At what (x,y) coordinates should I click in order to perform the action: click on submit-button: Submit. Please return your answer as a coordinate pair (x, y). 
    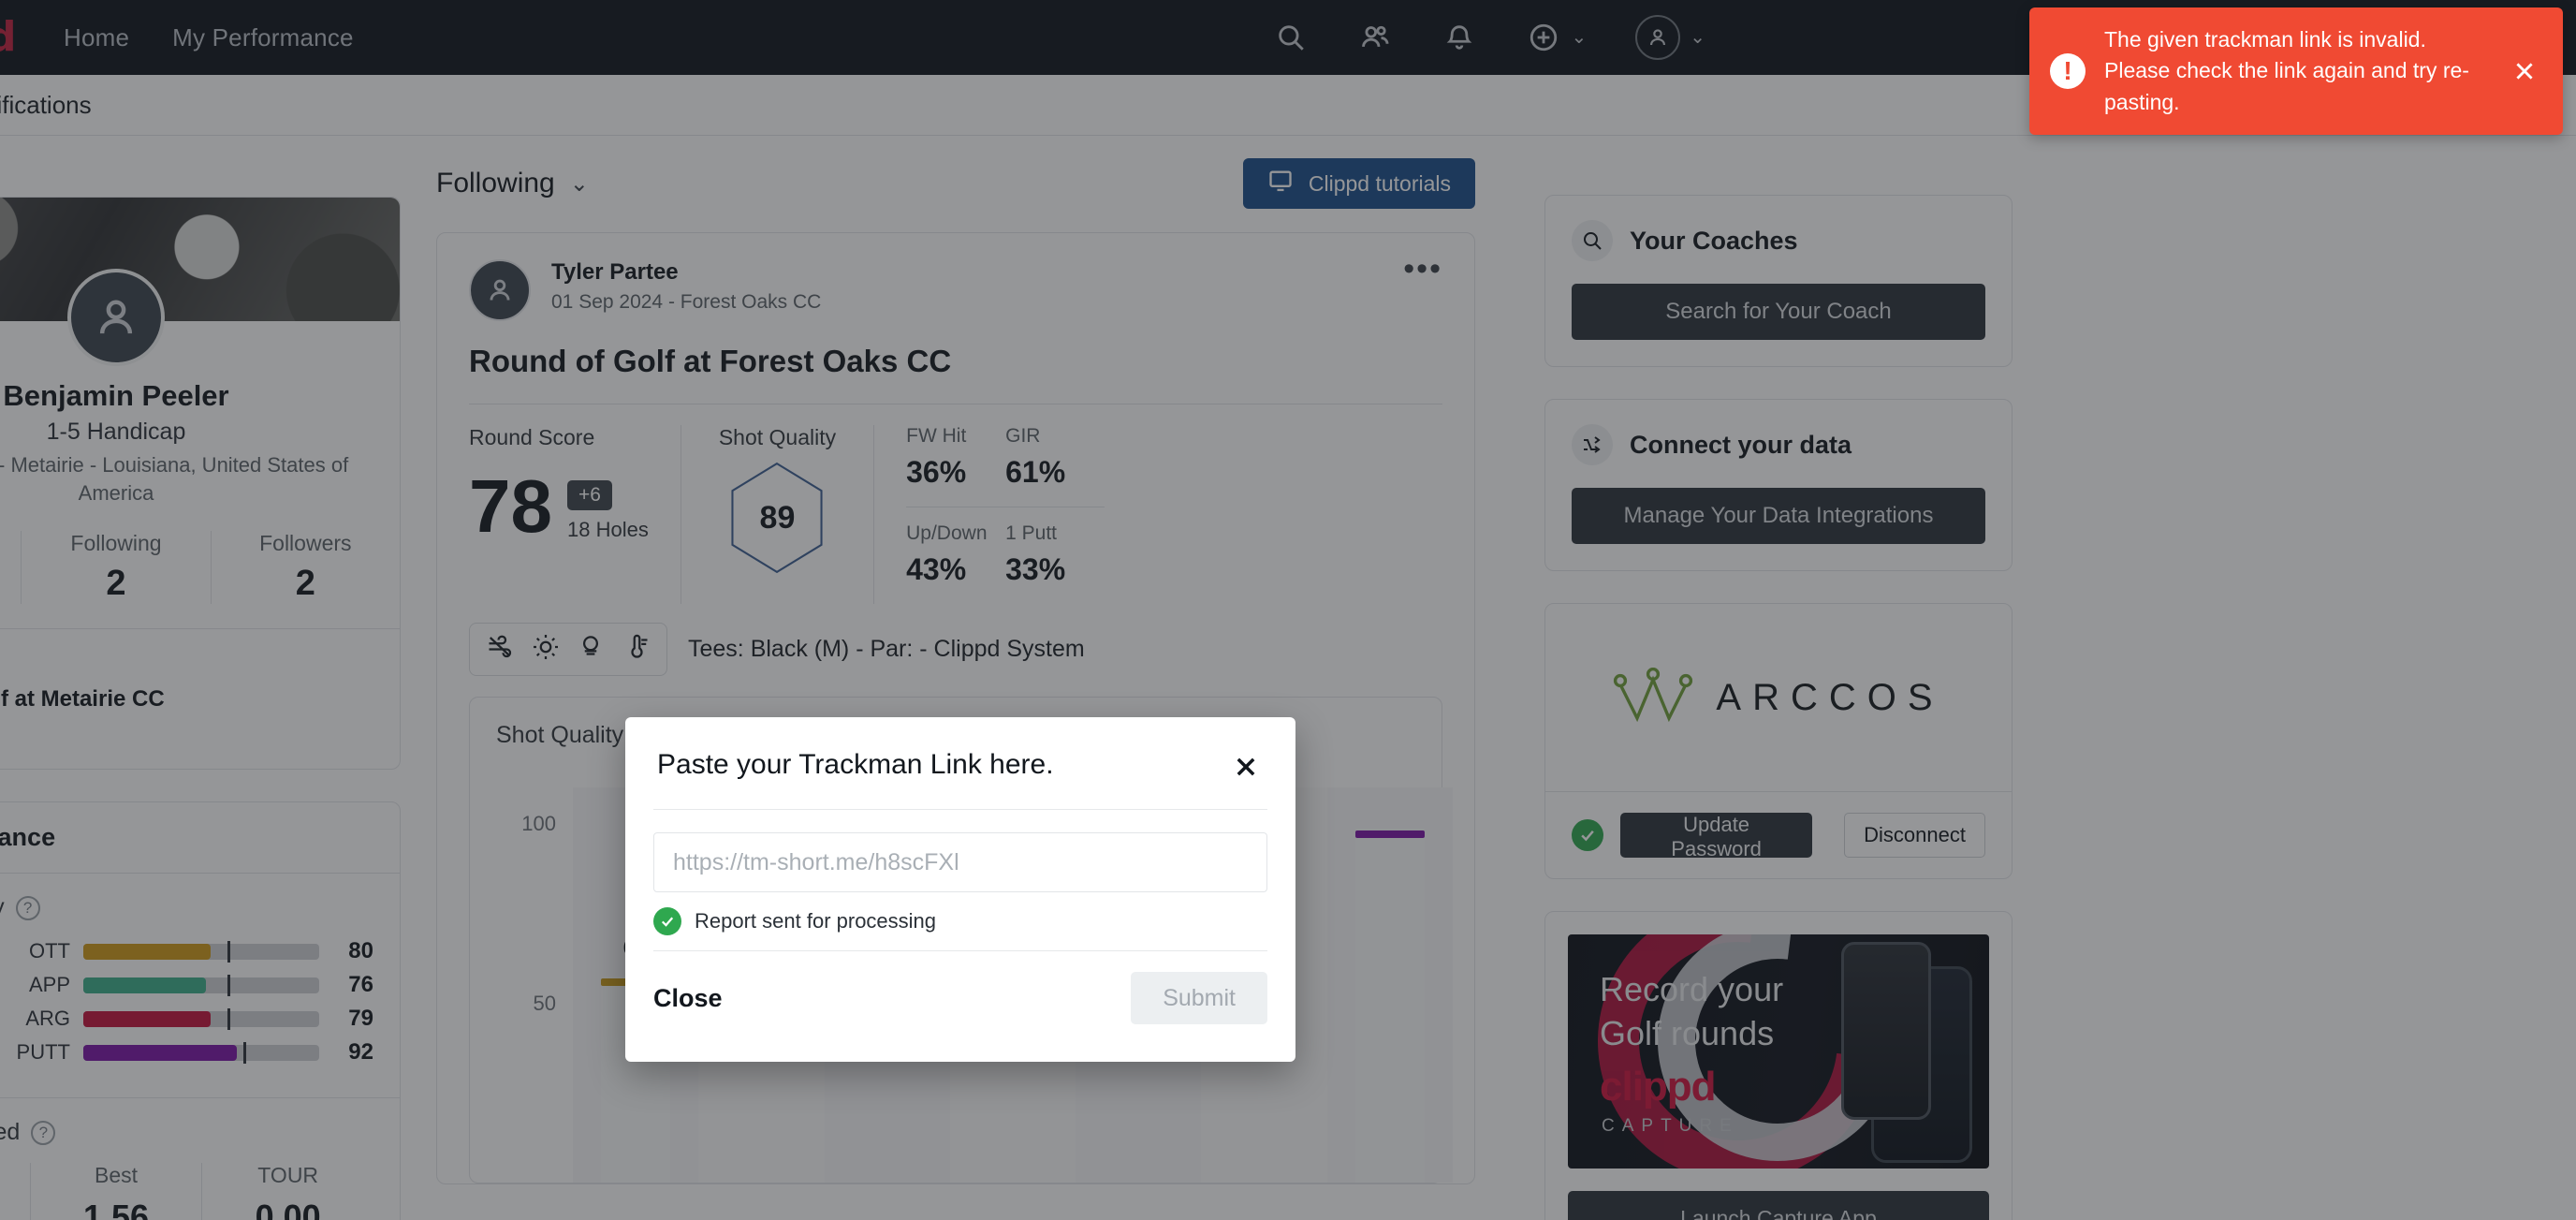
    Looking at the image, I should click on (1199, 998).